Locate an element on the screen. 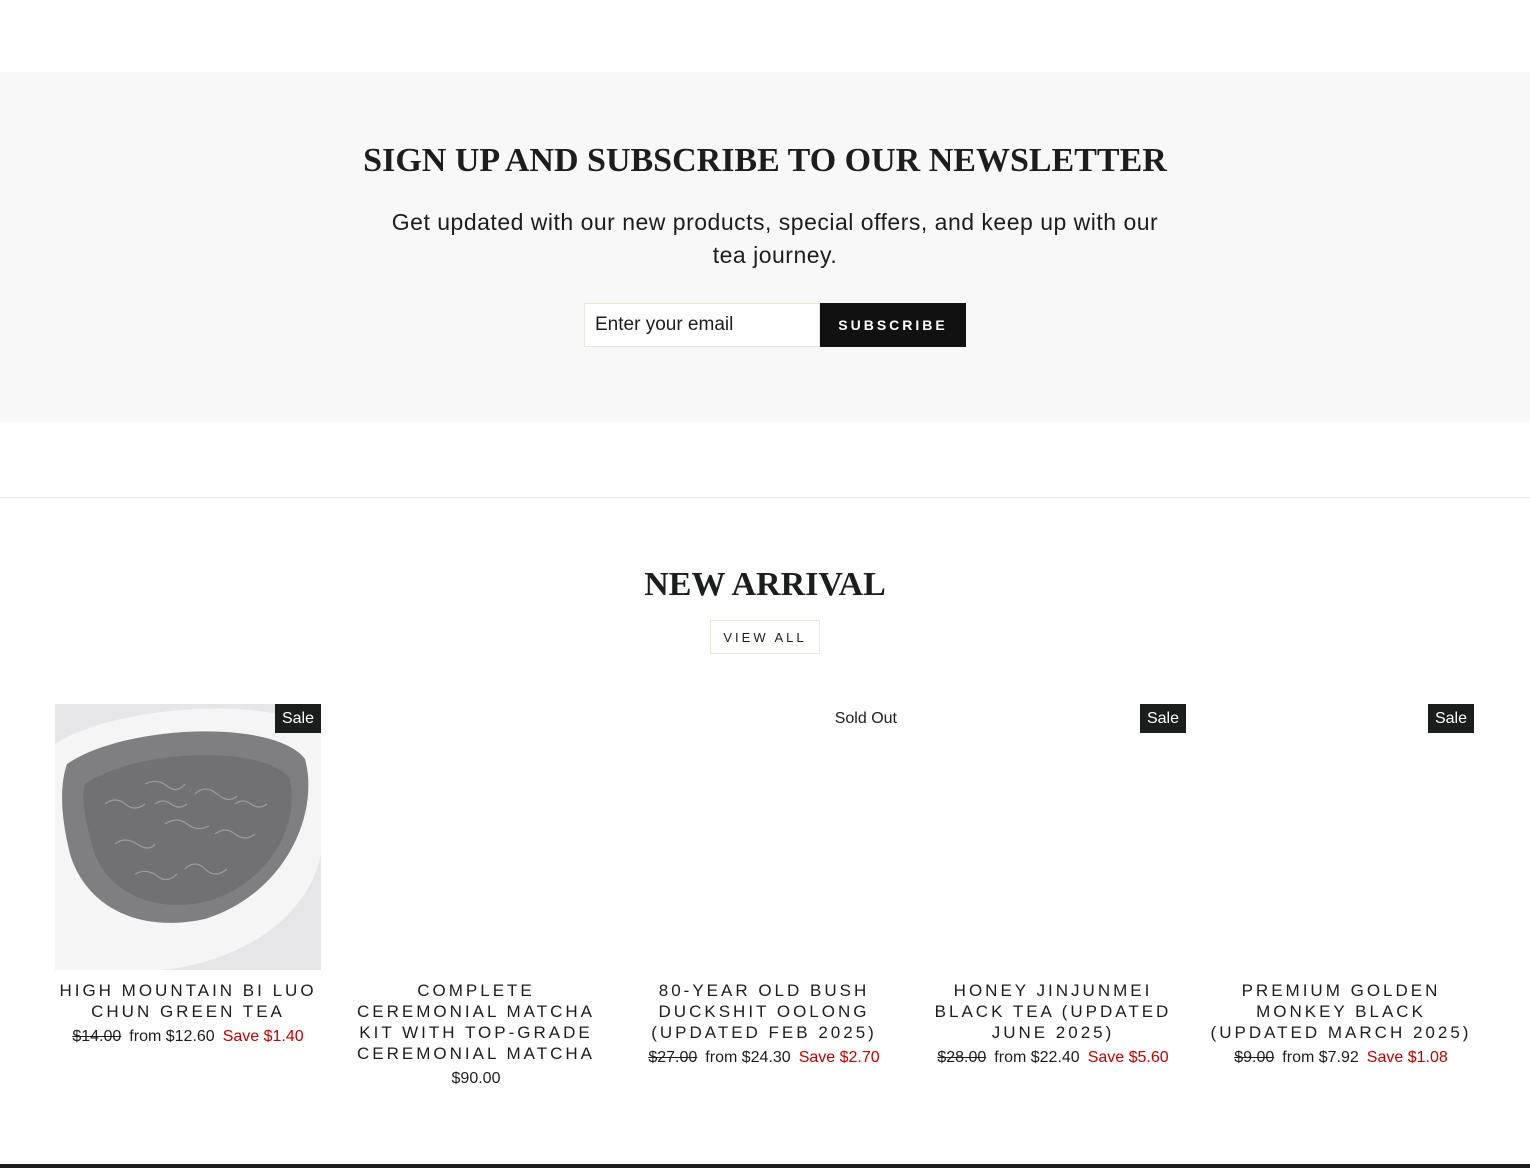 The width and height of the screenshot is (1530, 1168). current-price: from $24.30 is located at coordinates (748, 1057).